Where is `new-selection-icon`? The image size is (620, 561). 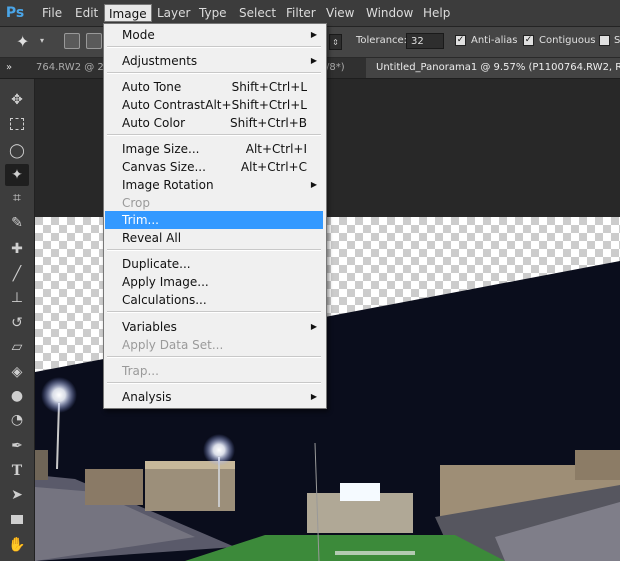 new-selection-icon is located at coordinates (72, 41).